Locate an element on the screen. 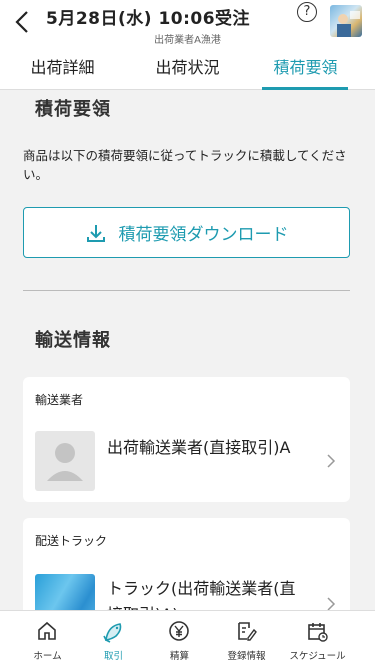 This screenshot has height=666, width=375. download-loading-guide-button: 積荷要領ダウンロード is located at coordinates (186, 232).